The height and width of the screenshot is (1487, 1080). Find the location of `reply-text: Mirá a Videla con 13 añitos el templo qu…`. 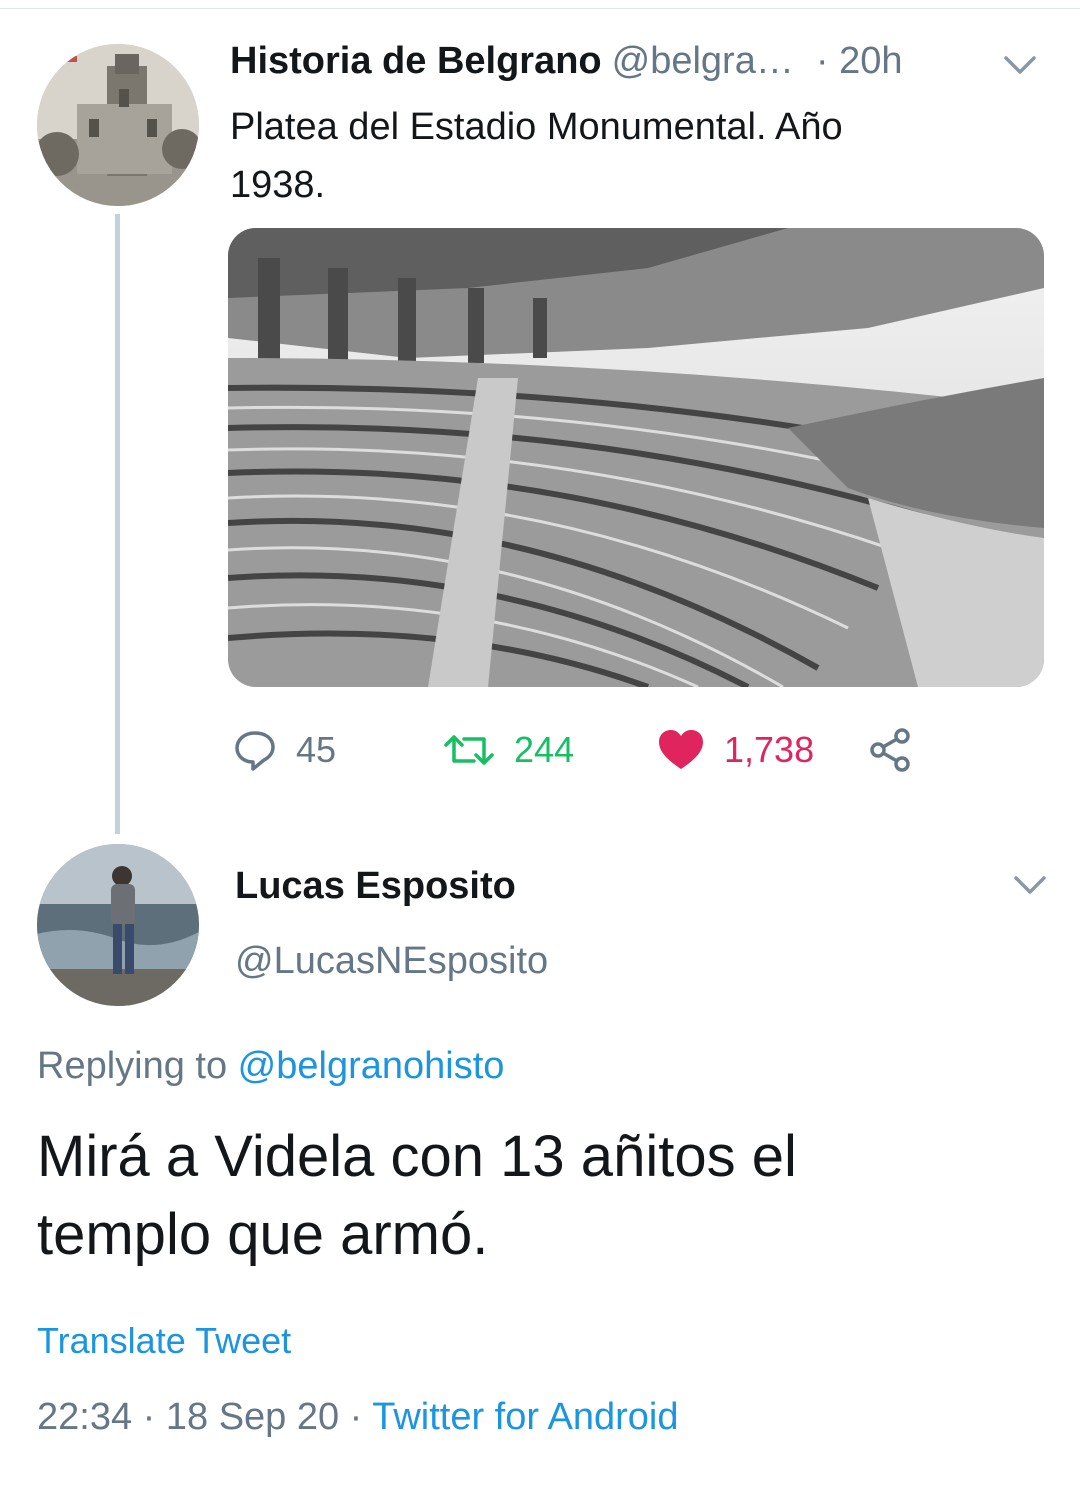

reply-text: Mirá a Videla con 13 añitos el templo qu… is located at coordinates (537, 1196).